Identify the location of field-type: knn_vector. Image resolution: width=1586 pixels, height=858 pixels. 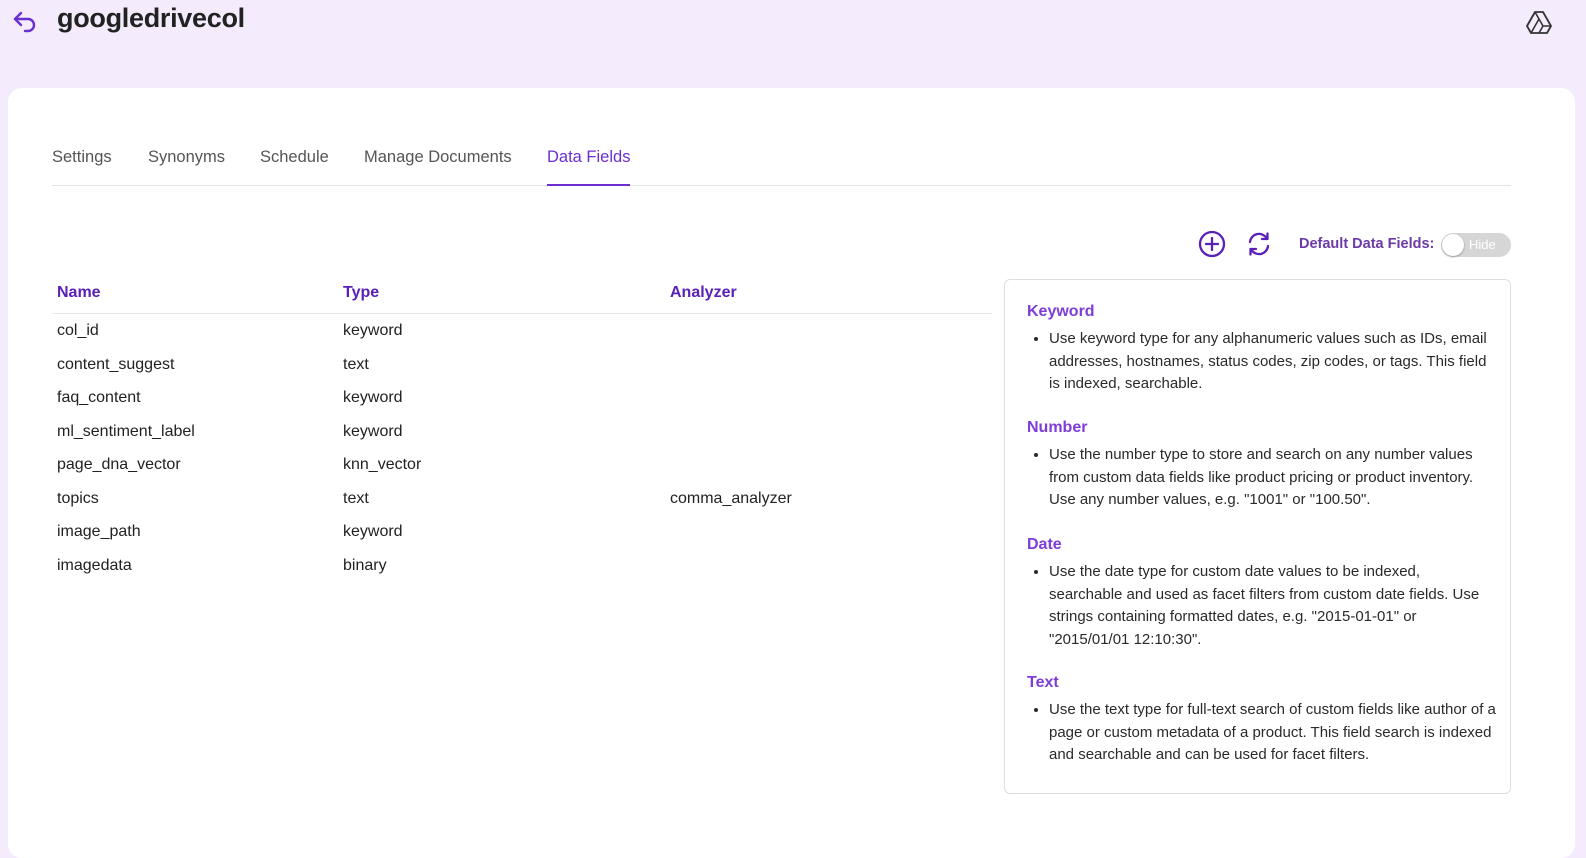
(382, 464).